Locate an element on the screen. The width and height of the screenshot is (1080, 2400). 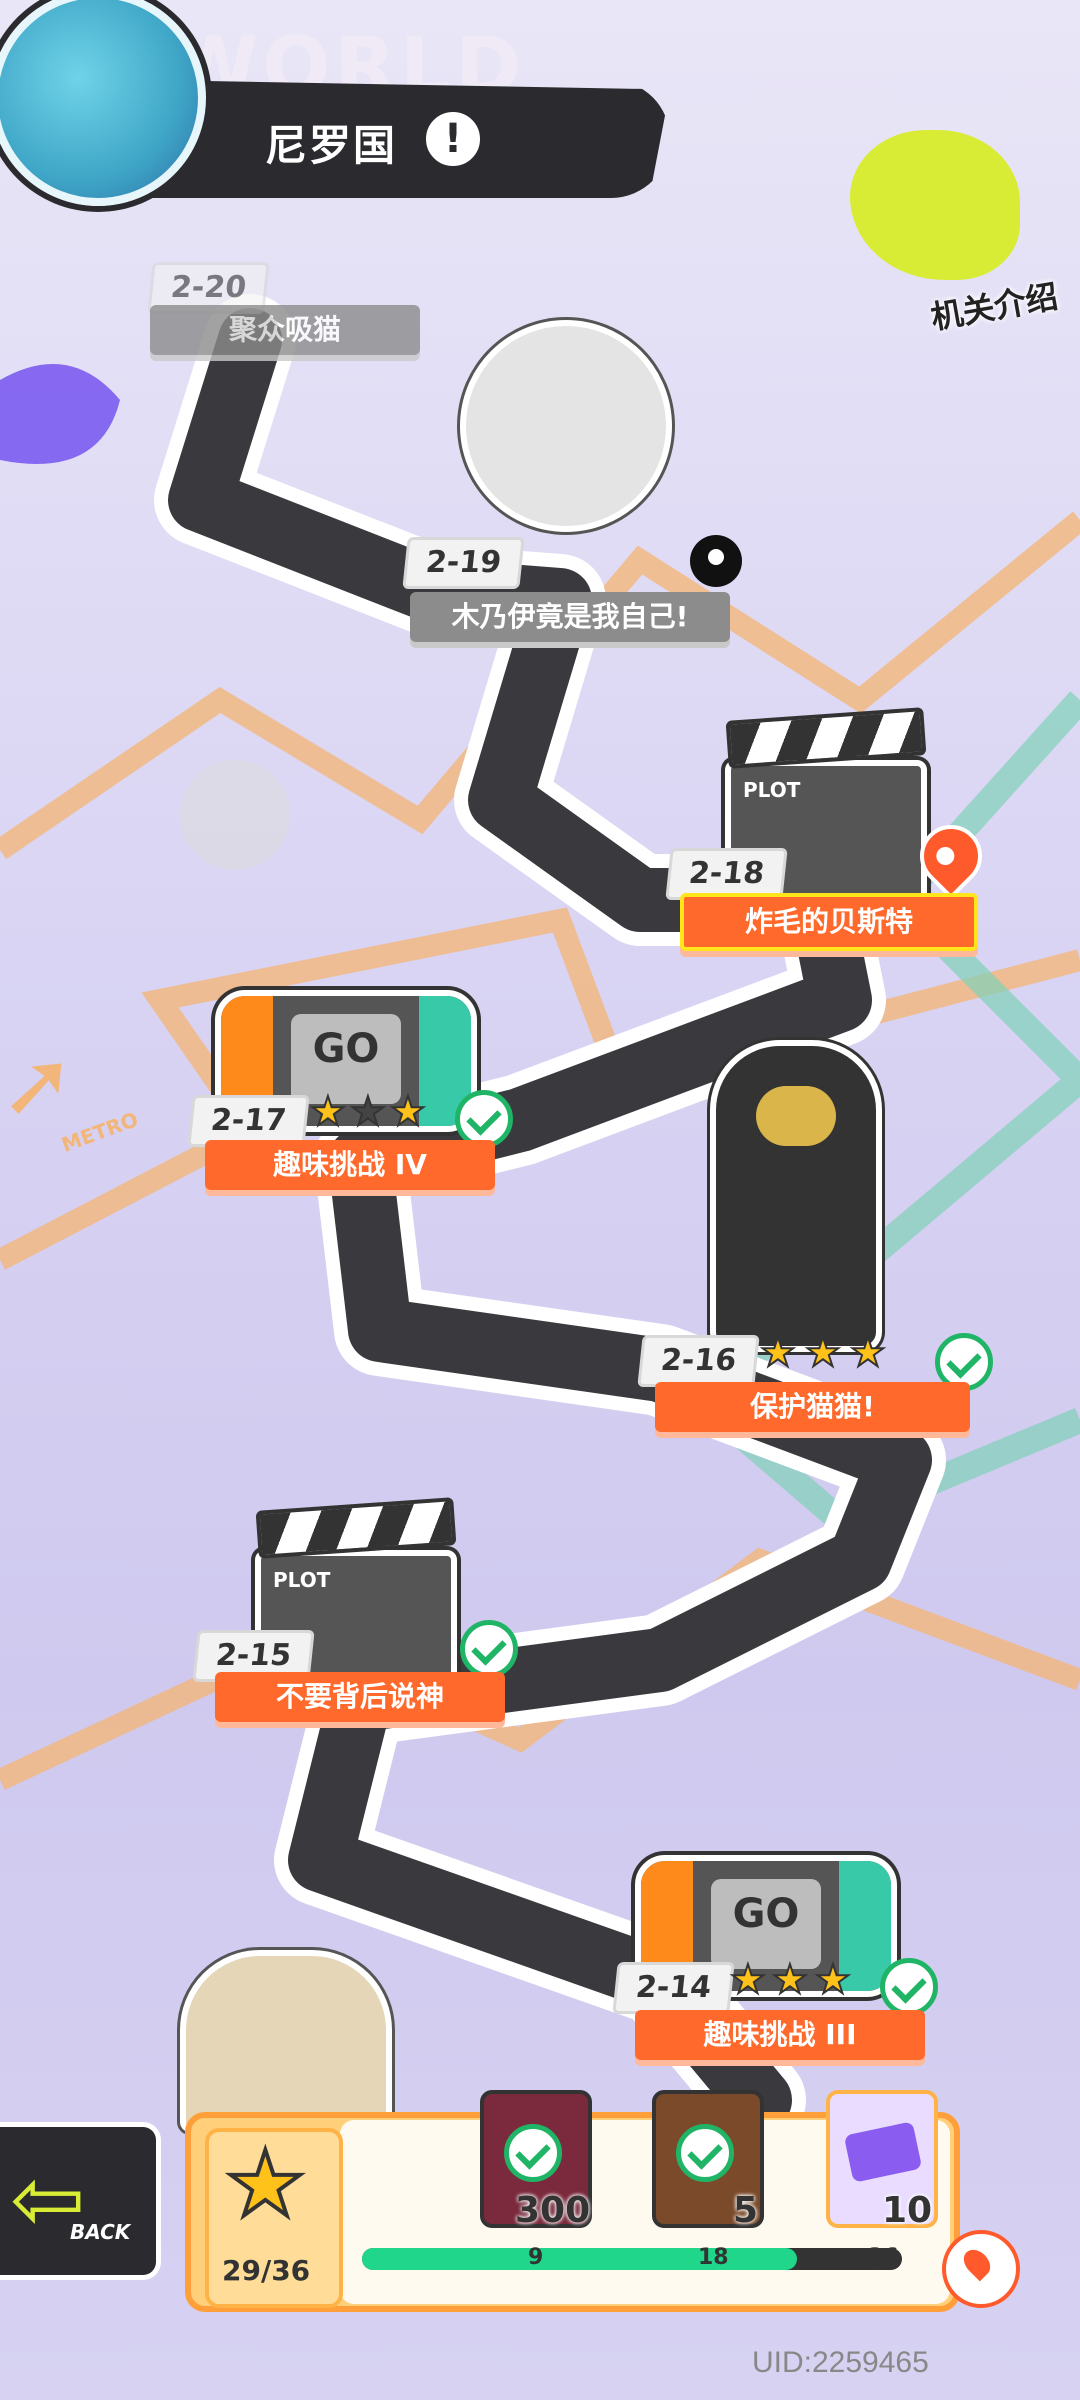
sphinx-character is located at coordinates (286, 2041).